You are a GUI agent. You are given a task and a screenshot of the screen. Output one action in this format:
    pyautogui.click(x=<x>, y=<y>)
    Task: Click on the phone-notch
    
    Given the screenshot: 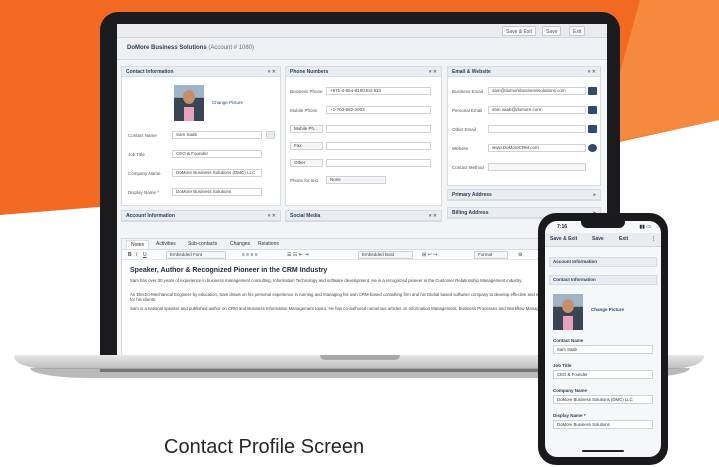 What is the action you would take?
    pyautogui.click(x=603, y=224)
    